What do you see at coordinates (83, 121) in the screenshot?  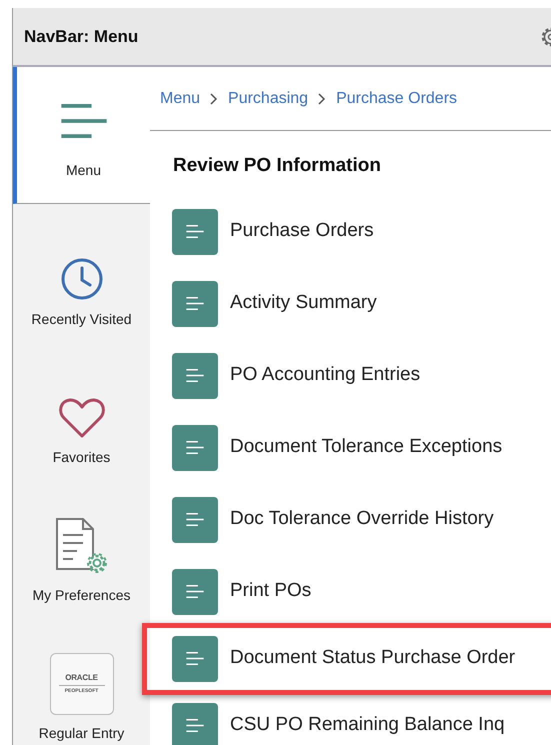 I see `menu-icon` at bounding box center [83, 121].